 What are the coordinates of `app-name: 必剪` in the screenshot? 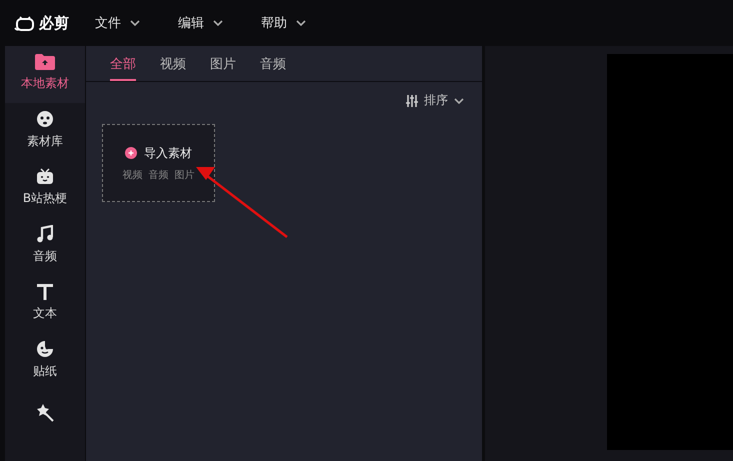 It's located at (54, 23).